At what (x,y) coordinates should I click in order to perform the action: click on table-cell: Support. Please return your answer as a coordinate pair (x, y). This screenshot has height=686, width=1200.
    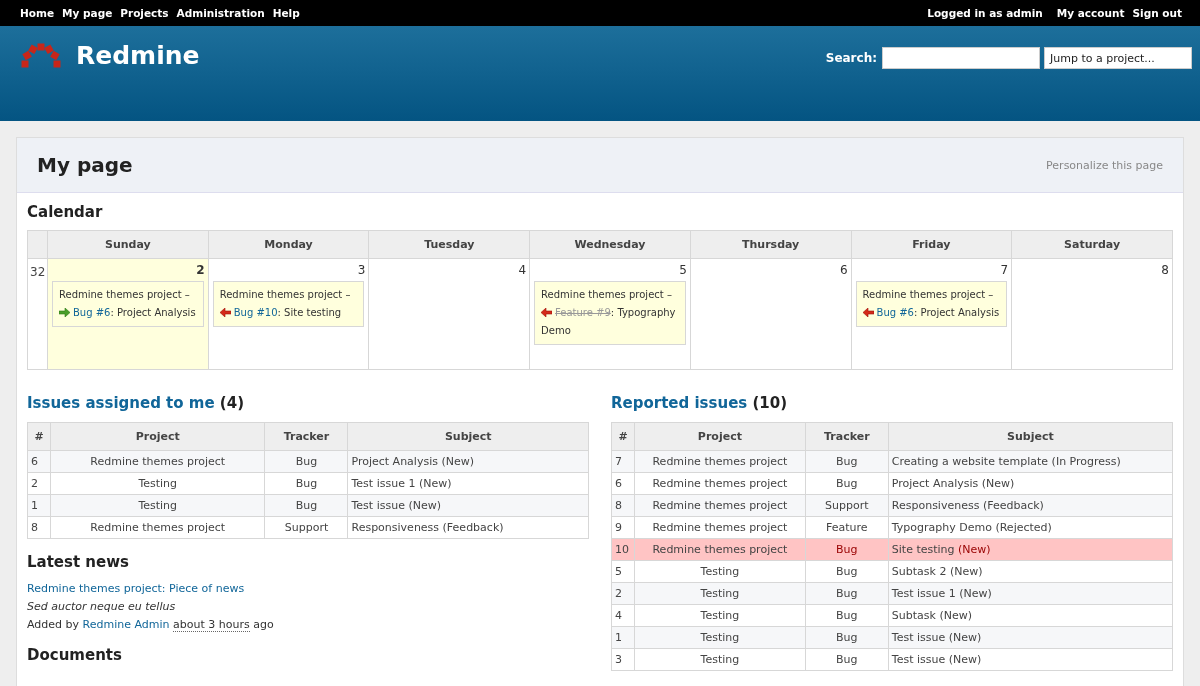
    Looking at the image, I should click on (306, 527).